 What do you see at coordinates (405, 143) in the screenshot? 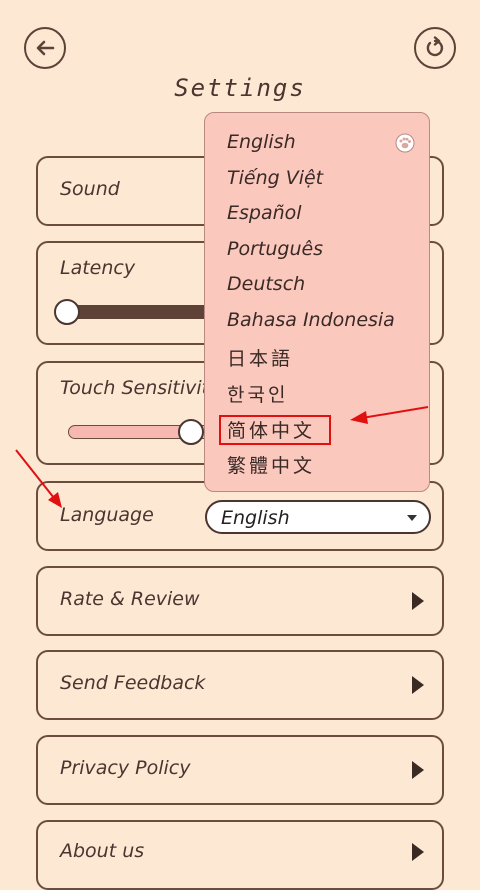
I see `paw-icon` at bounding box center [405, 143].